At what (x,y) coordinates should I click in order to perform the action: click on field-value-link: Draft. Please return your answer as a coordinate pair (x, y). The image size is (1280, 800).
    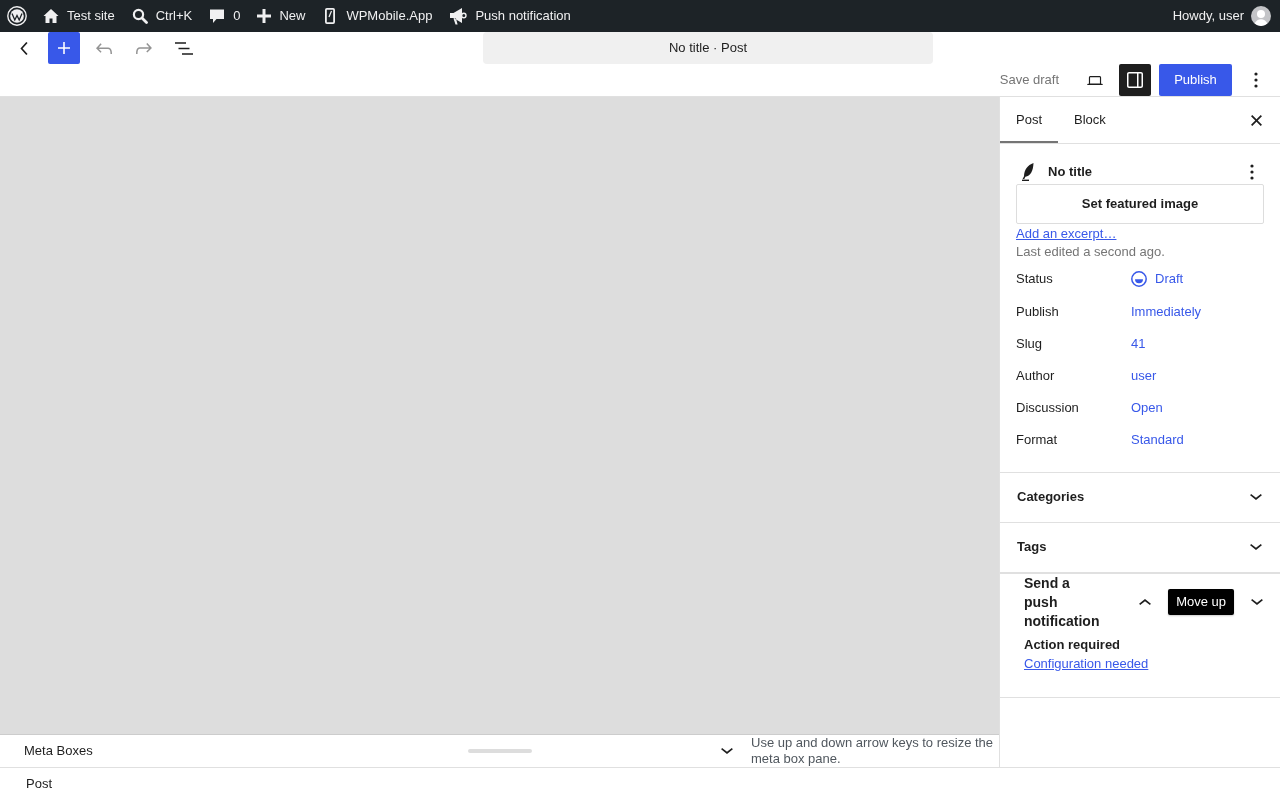
    Looking at the image, I should click on (1157, 278).